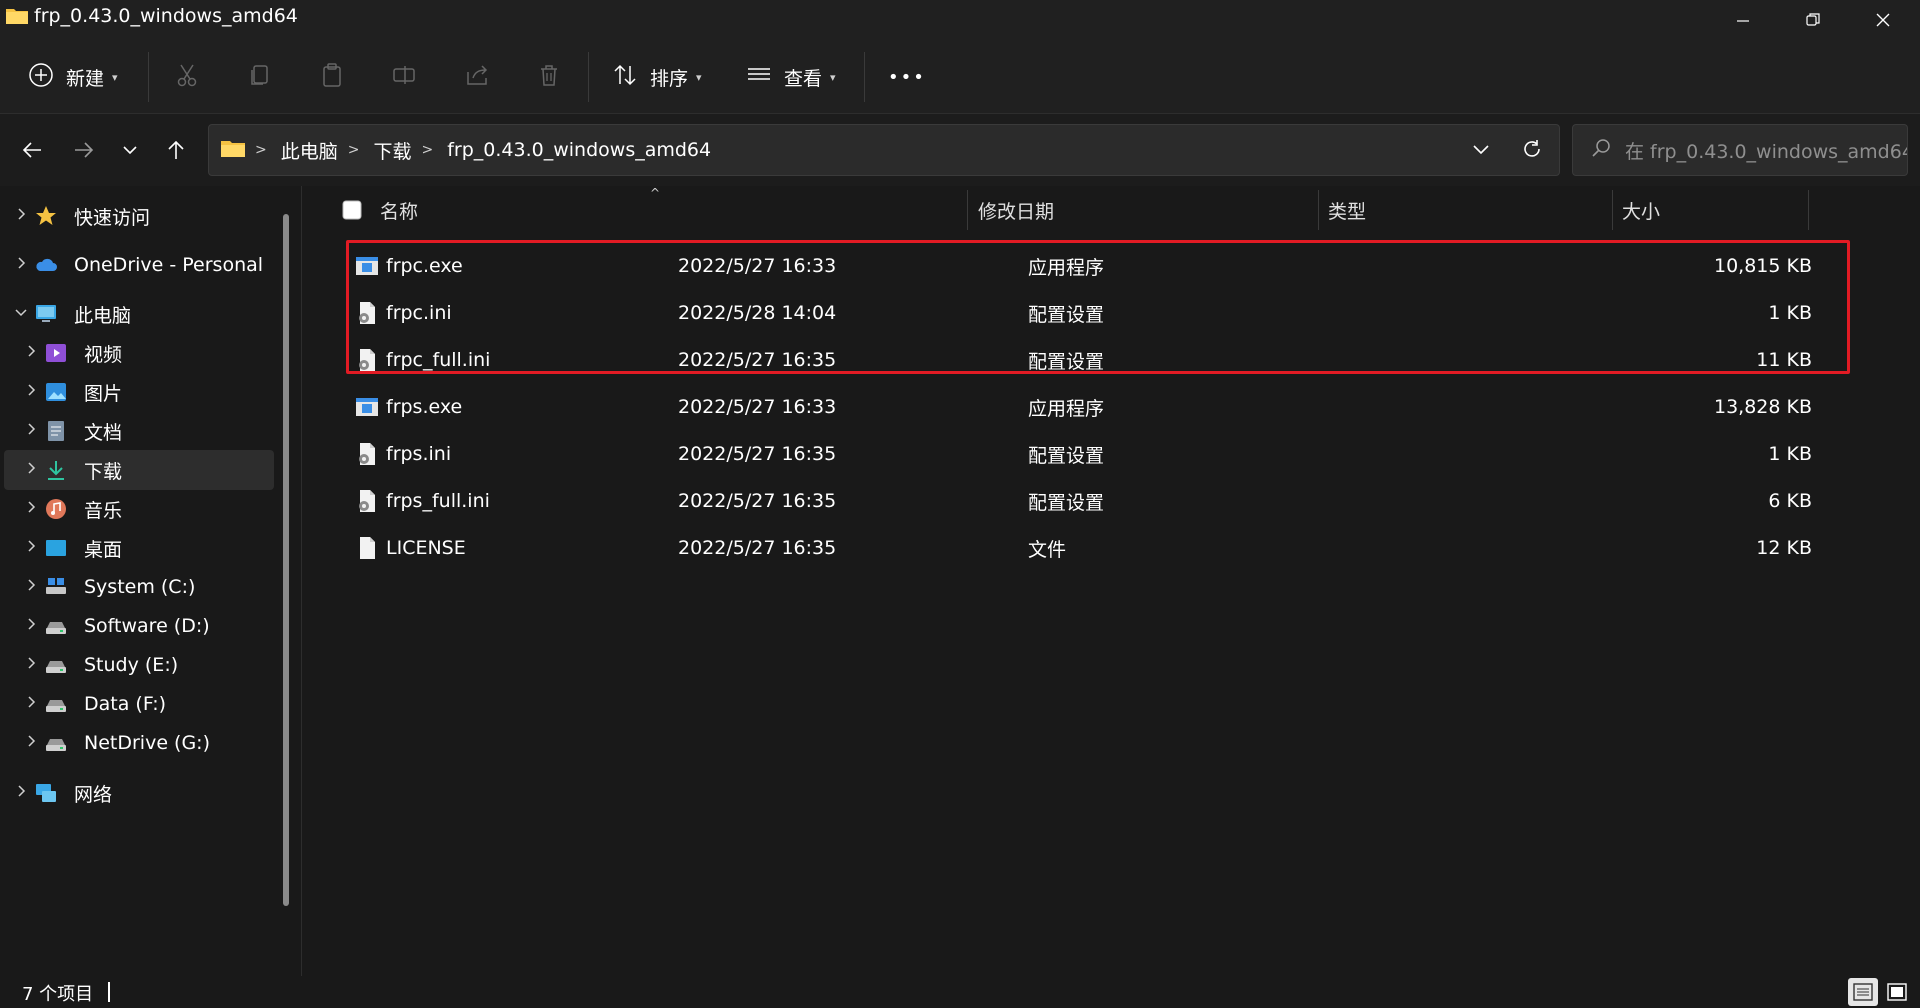  What do you see at coordinates (1347, 210) in the screenshot?
I see `column-header-type: 类型` at bounding box center [1347, 210].